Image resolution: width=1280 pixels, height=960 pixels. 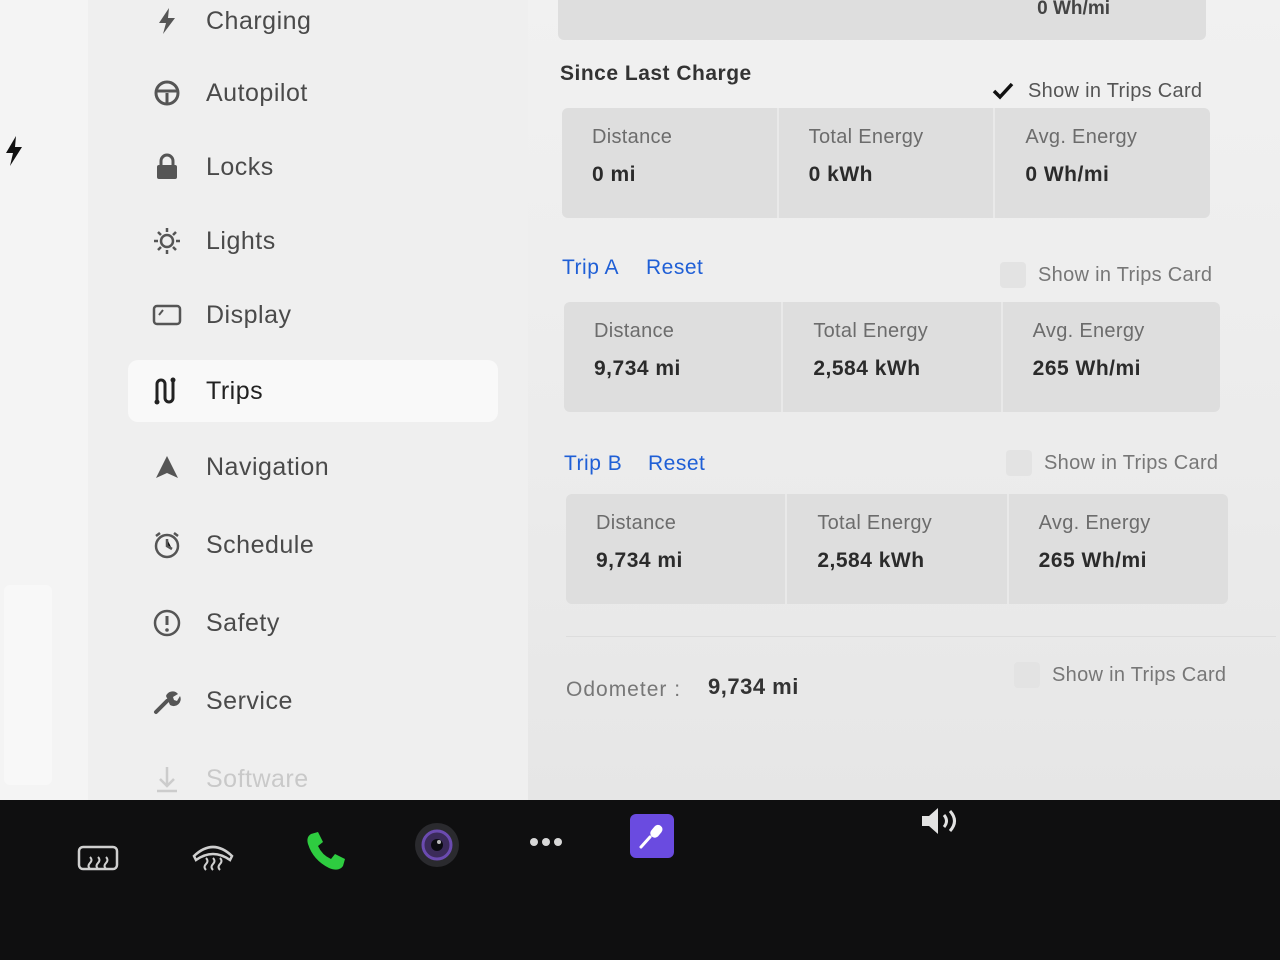 What do you see at coordinates (841, 174) in the screenshot?
I see `total-energy-value: 0 kWh` at bounding box center [841, 174].